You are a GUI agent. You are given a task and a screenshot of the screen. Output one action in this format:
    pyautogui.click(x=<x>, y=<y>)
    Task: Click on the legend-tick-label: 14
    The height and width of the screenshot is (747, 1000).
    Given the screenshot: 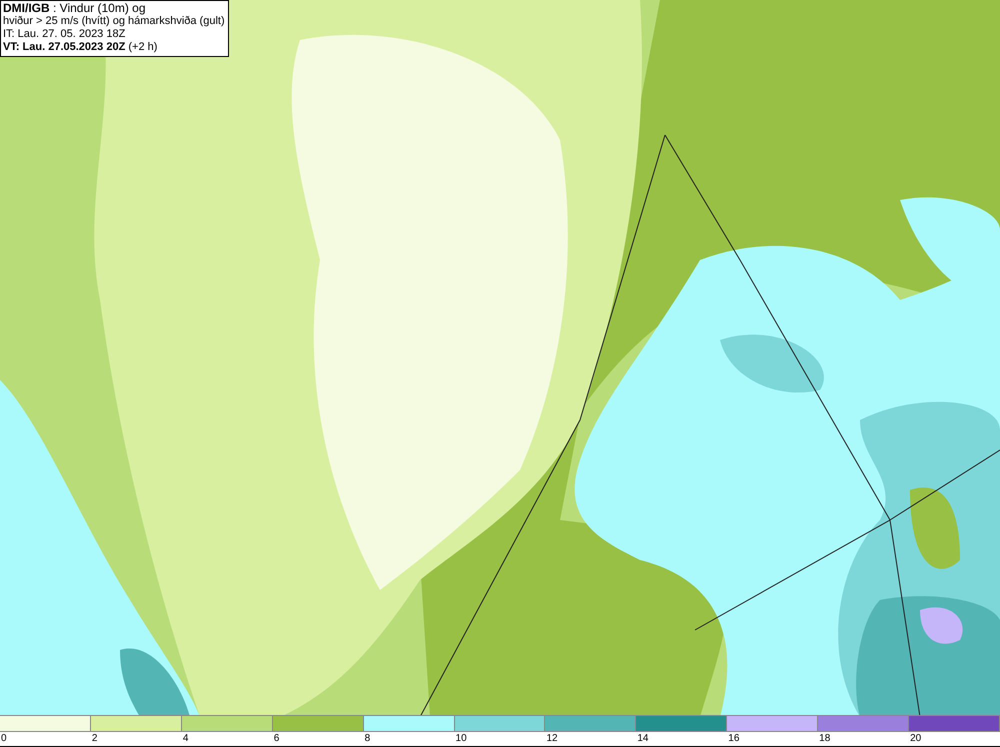 What is the action you would take?
    pyautogui.click(x=642, y=739)
    